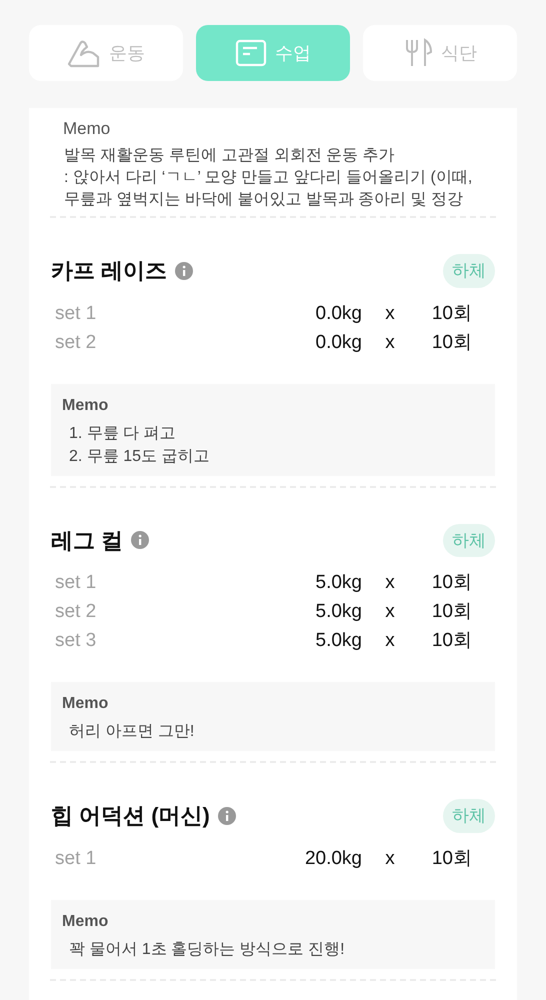 This screenshot has height=1000, width=546. What do you see at coordinates (207, 950) in the screenshot?
I see `memo-text: 꽉 물어서 1초 홀딩하는 방식으로 진행!` at bounding box center [207, 950].